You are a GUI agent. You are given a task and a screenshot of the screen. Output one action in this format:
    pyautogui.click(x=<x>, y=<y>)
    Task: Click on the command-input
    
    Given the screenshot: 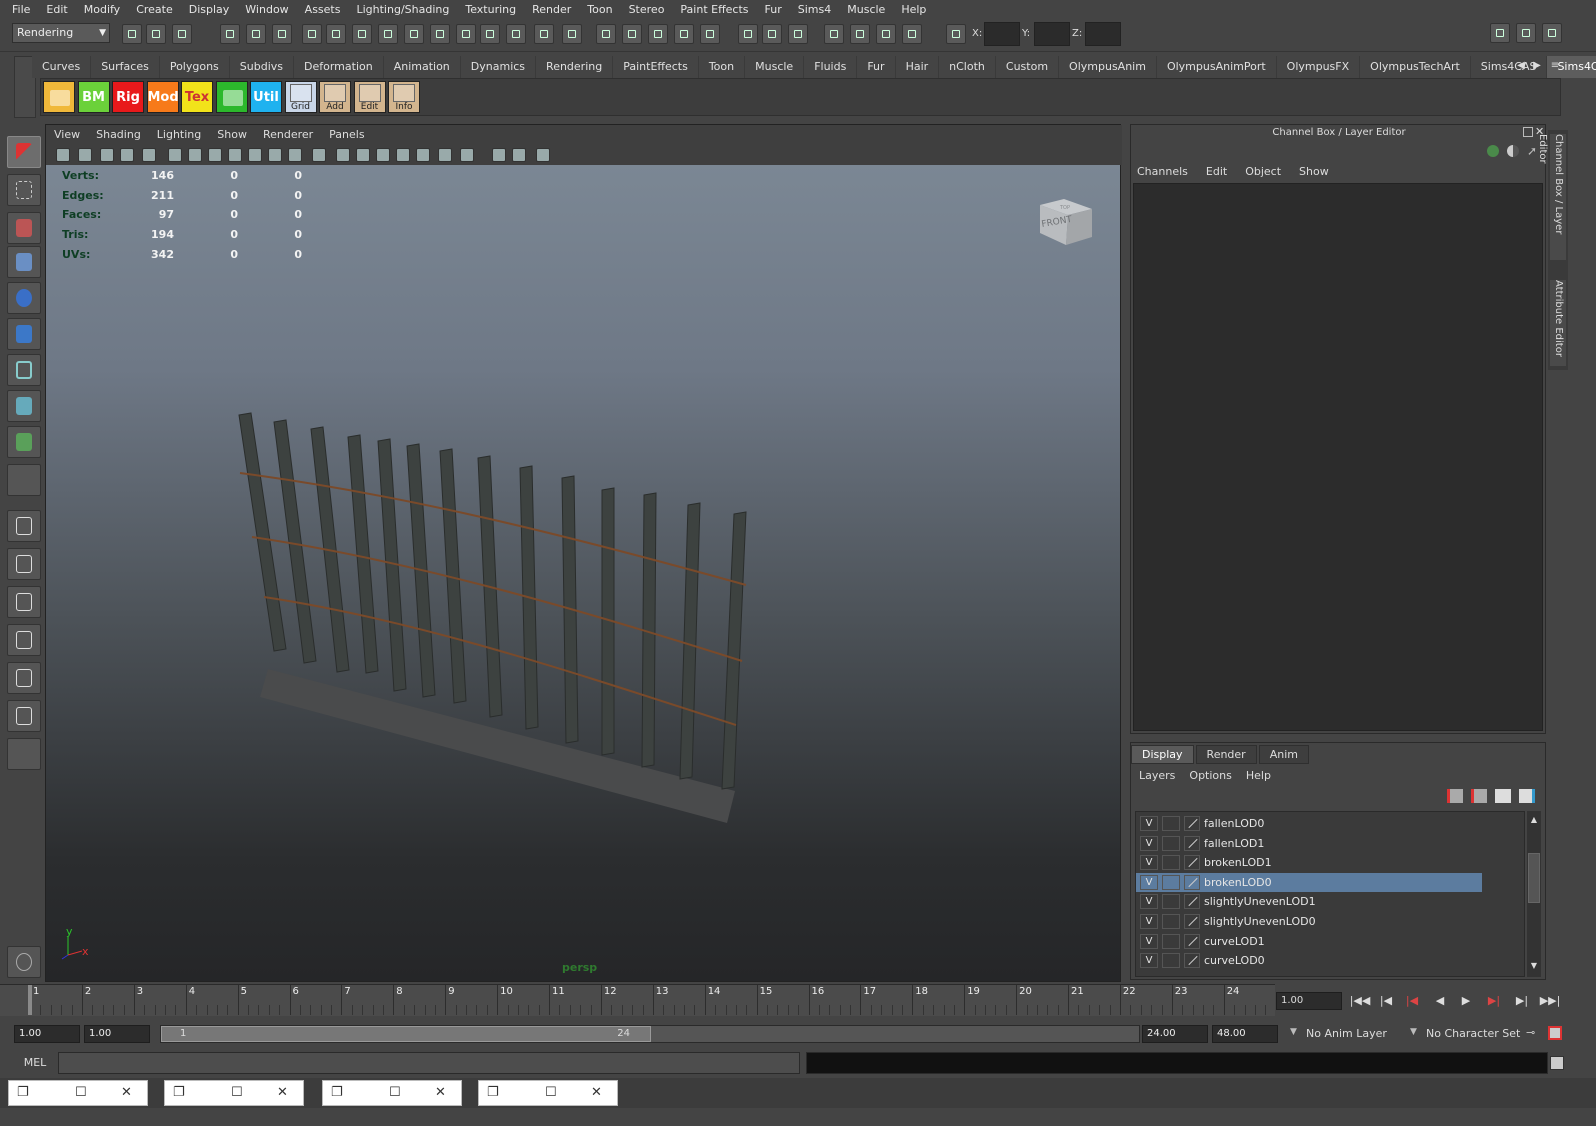 What is the action you would take?
    pyautogui.click(x=429, y=1063)
    